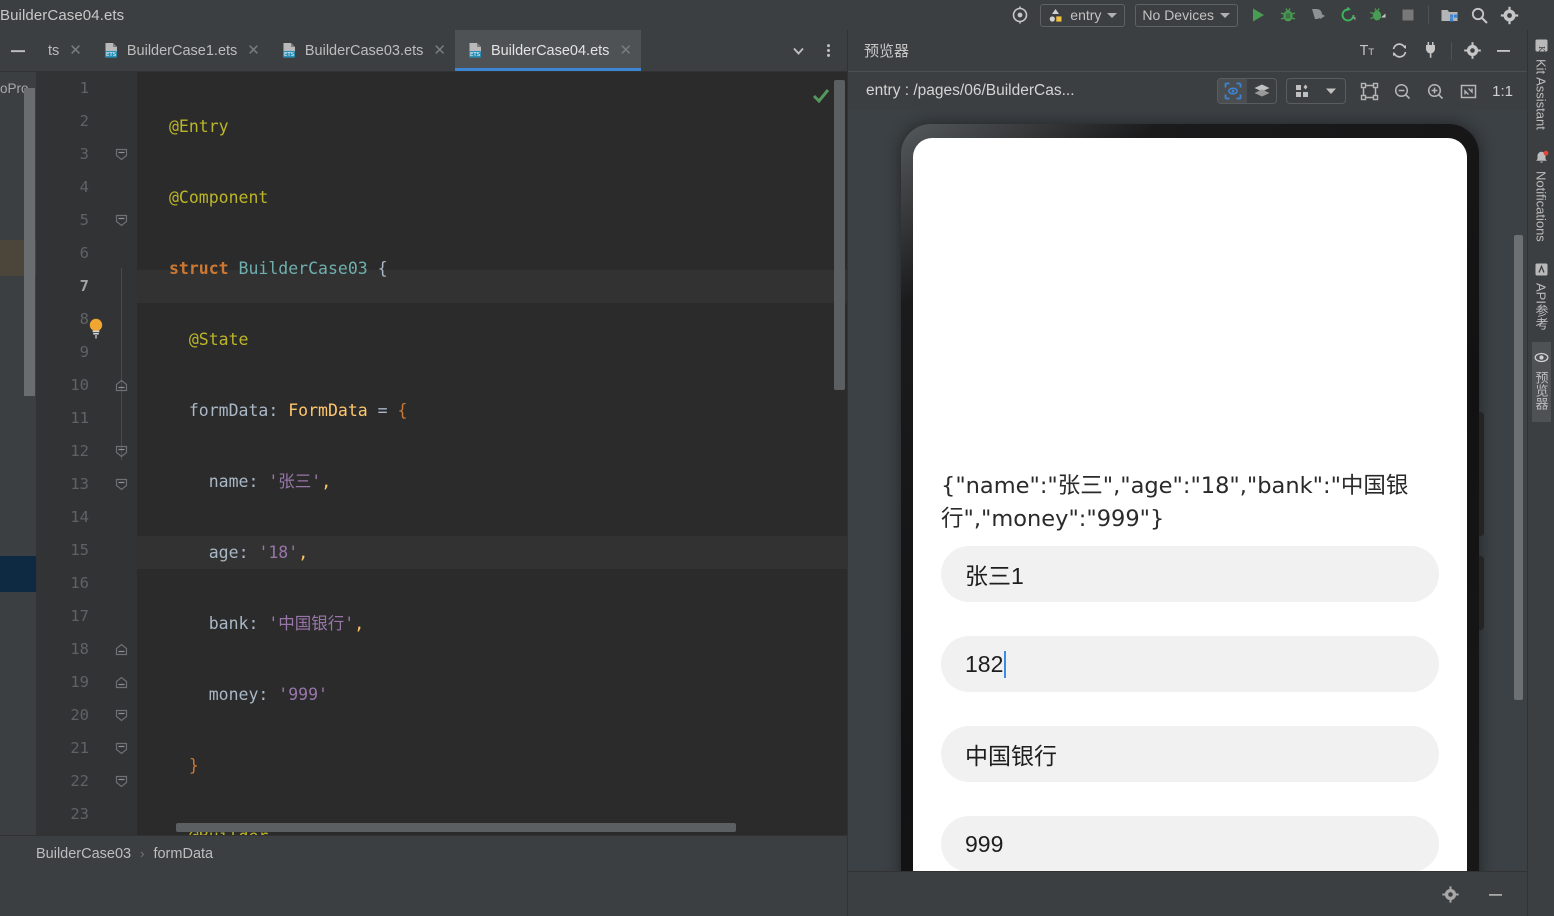 The image size is (1554, 916). I want to click on inspector-toggle, so click(1233, 91).